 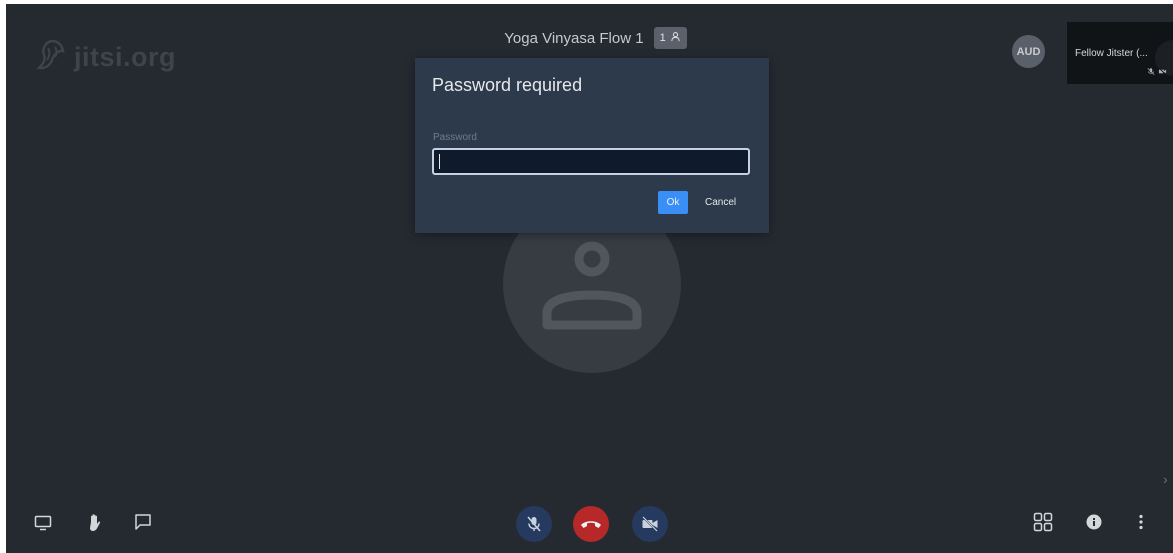 What do you see at coordinates (675, 38) in the screenshot?
I see `participants-icon` at bounding box center [675, 38].